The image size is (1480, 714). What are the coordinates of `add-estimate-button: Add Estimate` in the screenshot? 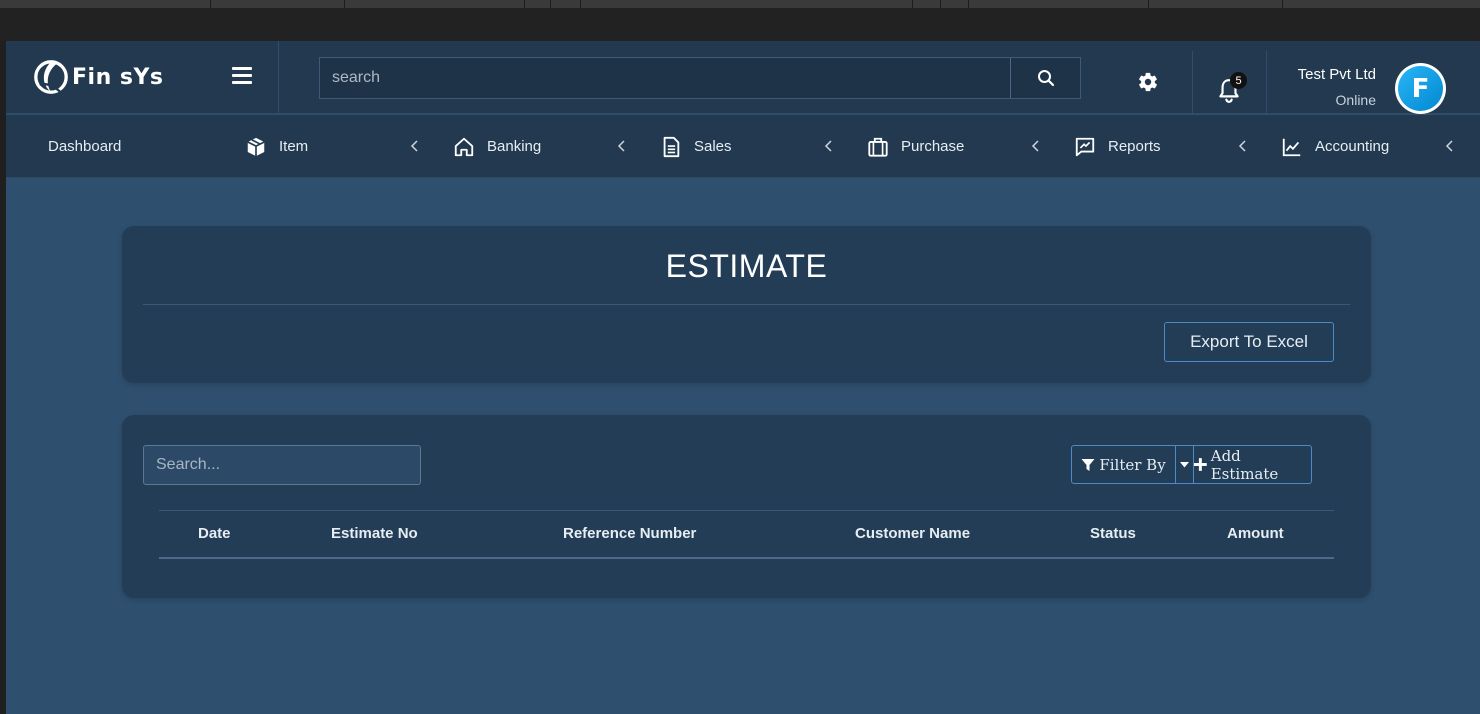 It's located at (1252, 464).